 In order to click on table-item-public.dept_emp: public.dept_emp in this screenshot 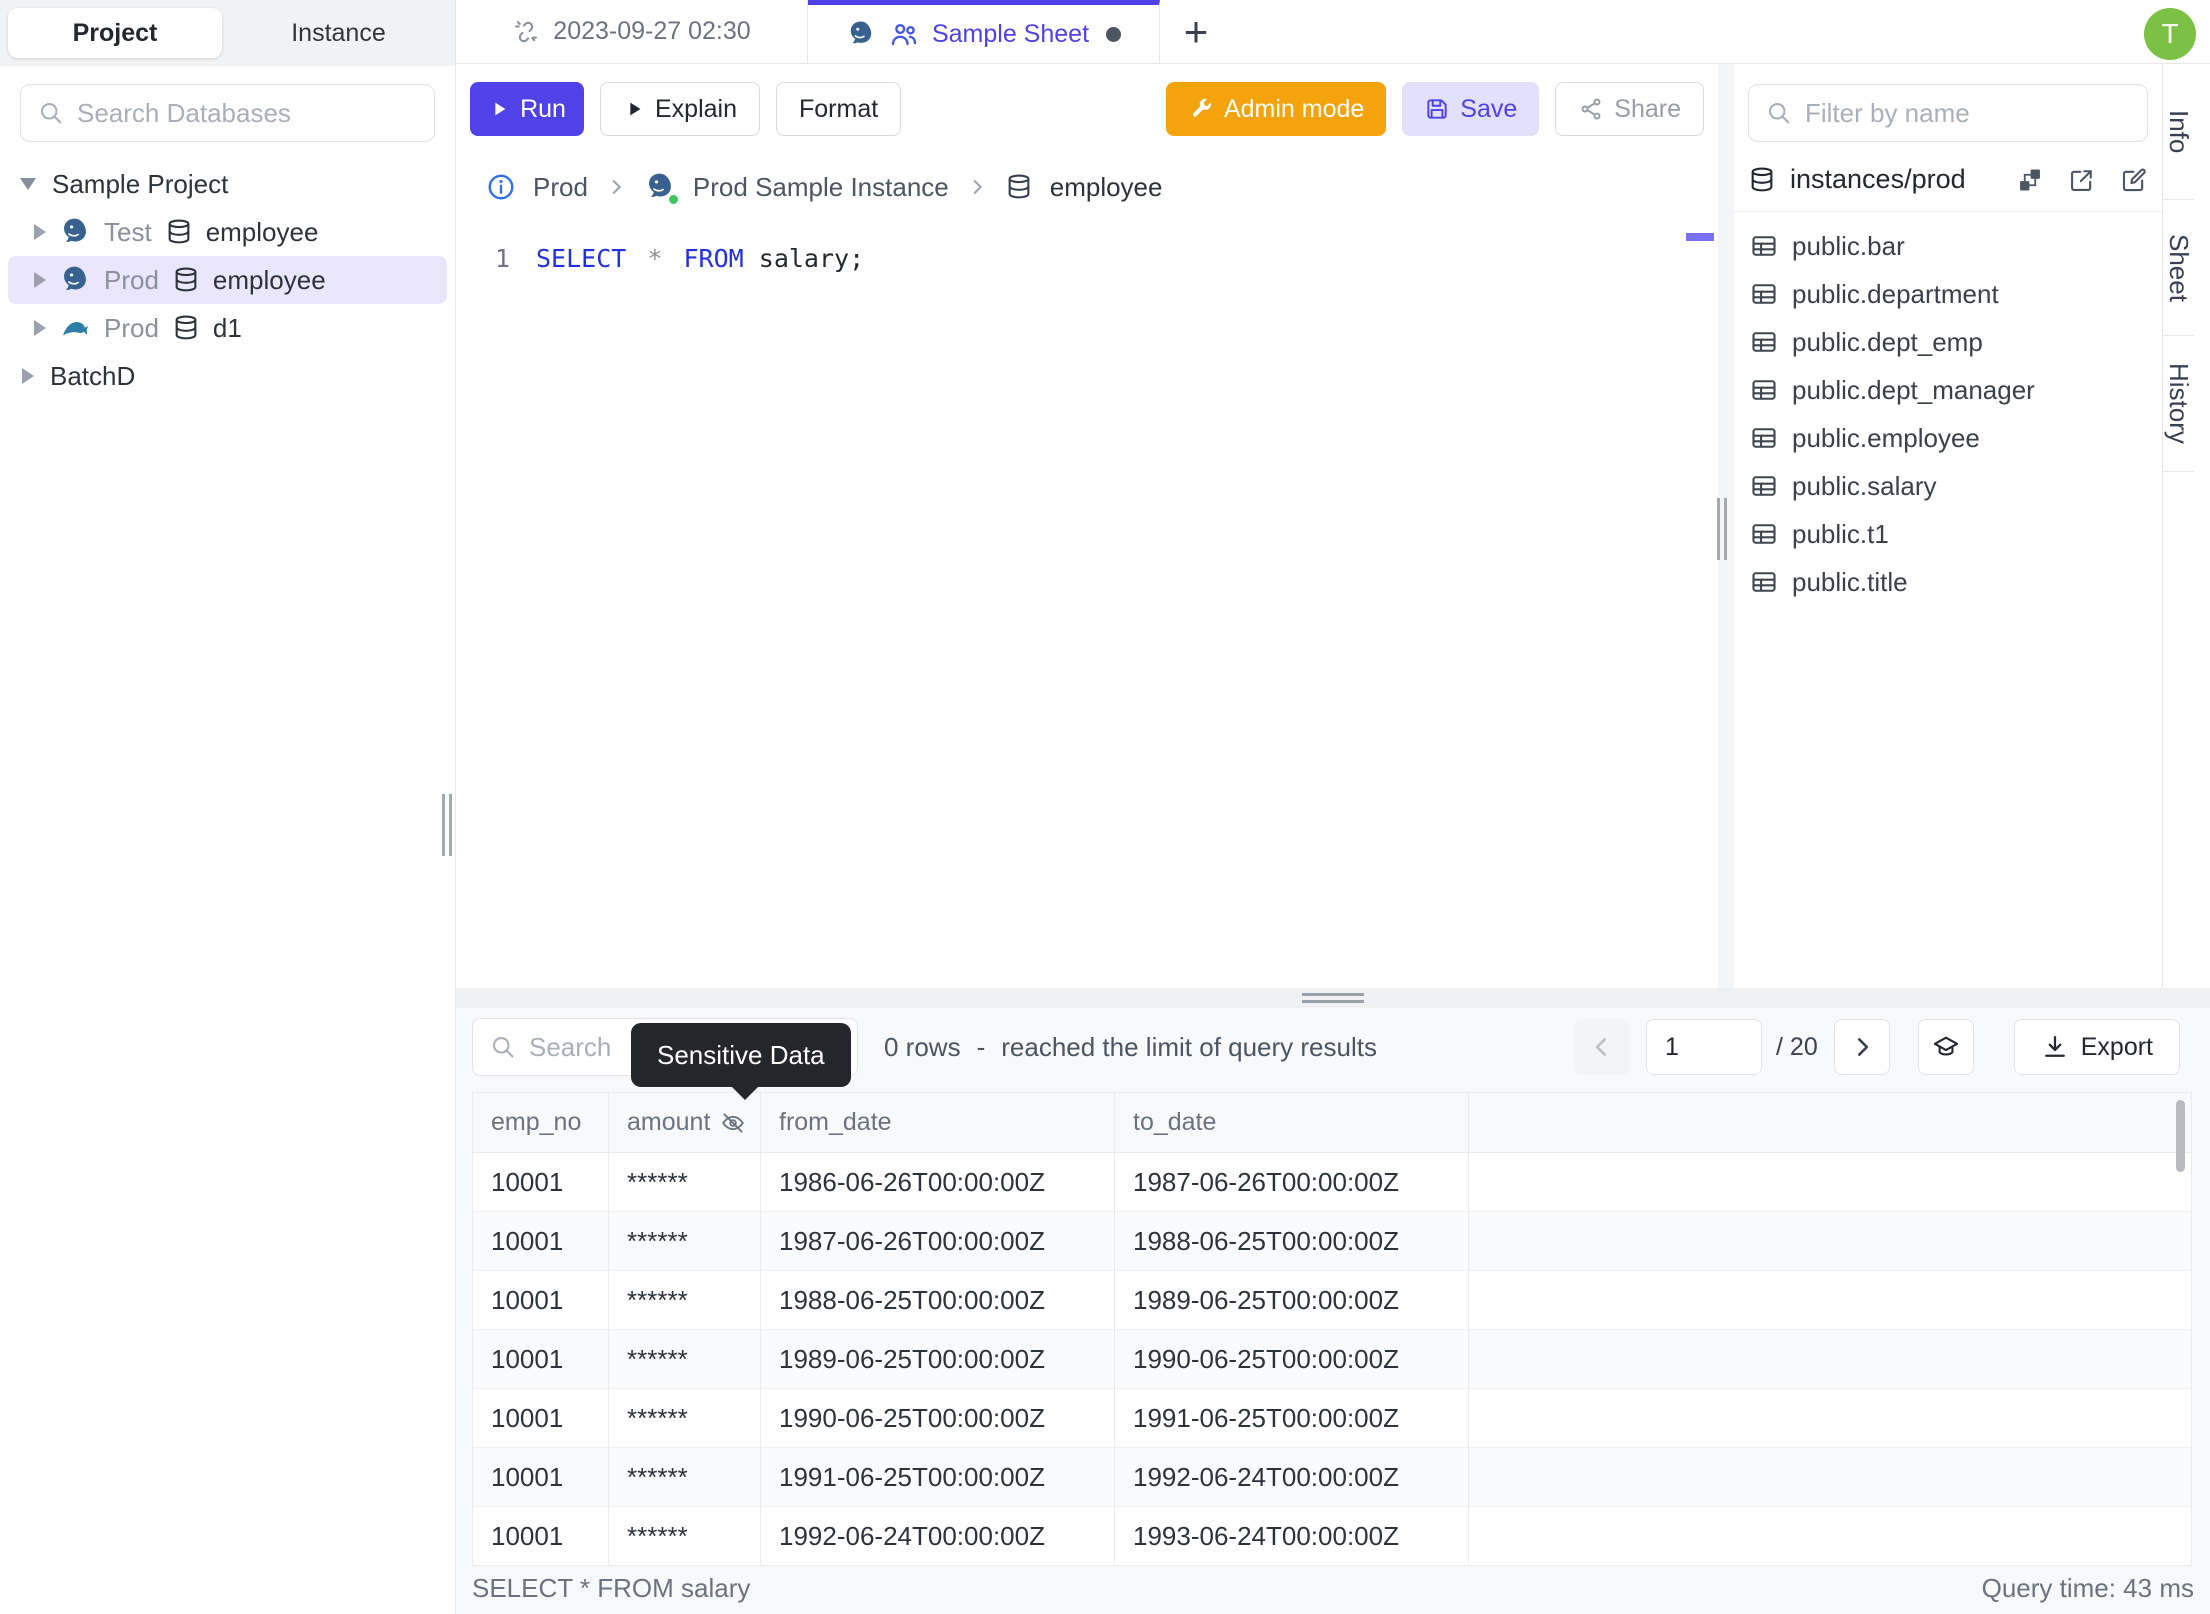, I will do `click(1948, 342)`.